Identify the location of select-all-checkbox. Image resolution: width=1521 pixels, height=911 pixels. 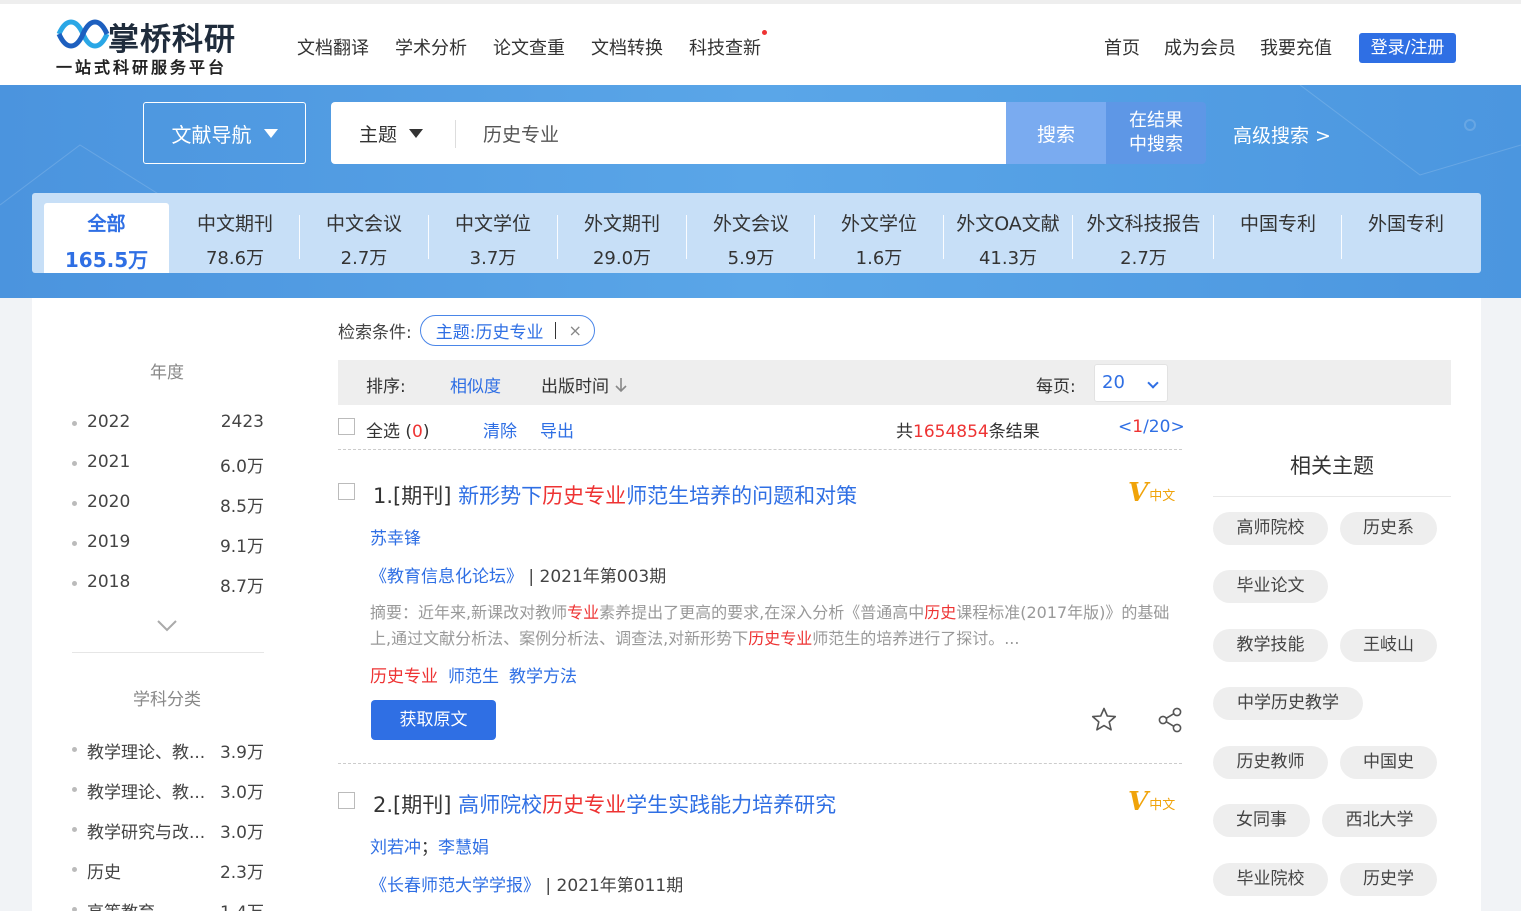
(346, 426).